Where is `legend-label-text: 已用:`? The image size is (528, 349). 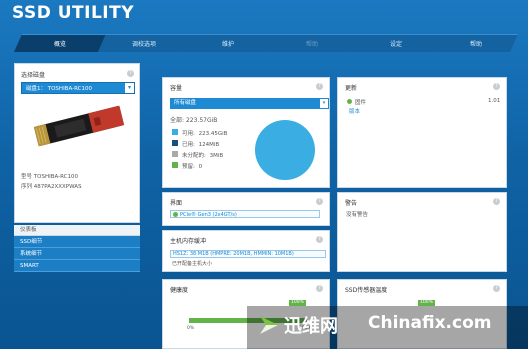
legend-label-text: 已用: is located at coordinates (189, 144).